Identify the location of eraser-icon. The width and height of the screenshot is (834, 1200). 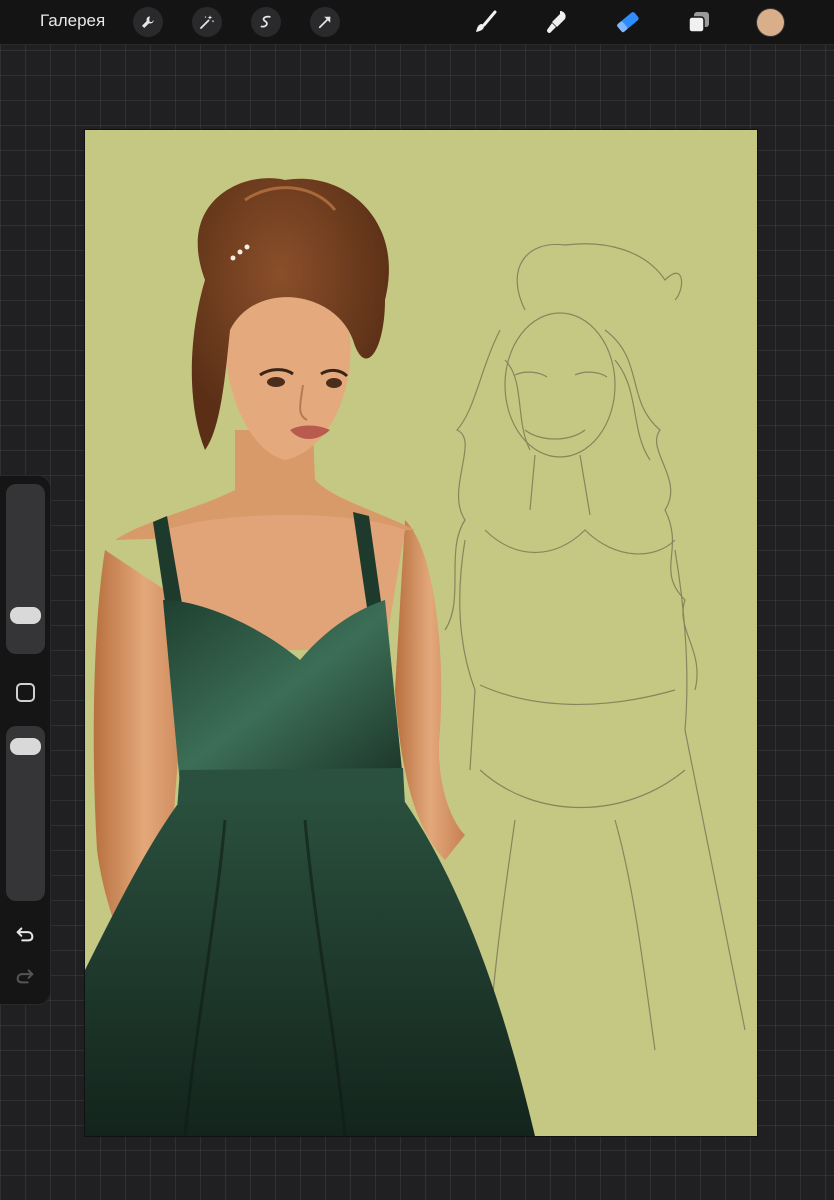
(628, 22).